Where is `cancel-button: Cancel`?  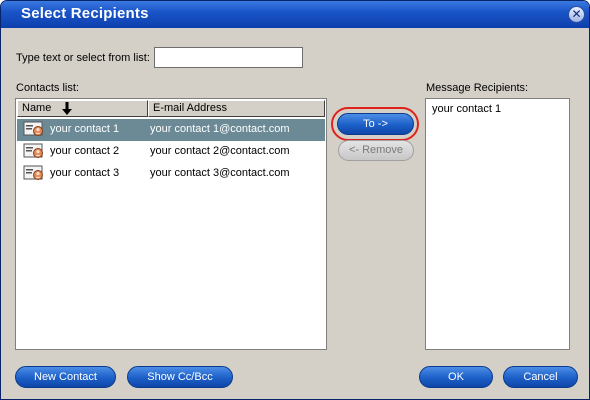 cancel-button: Cancel is located at coordinates (540, 377).